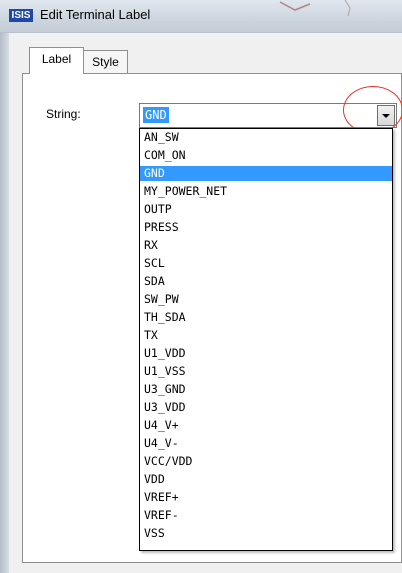 This screenshot has height=573, width=402. I want to click on window-border-left, so click(4, 303).